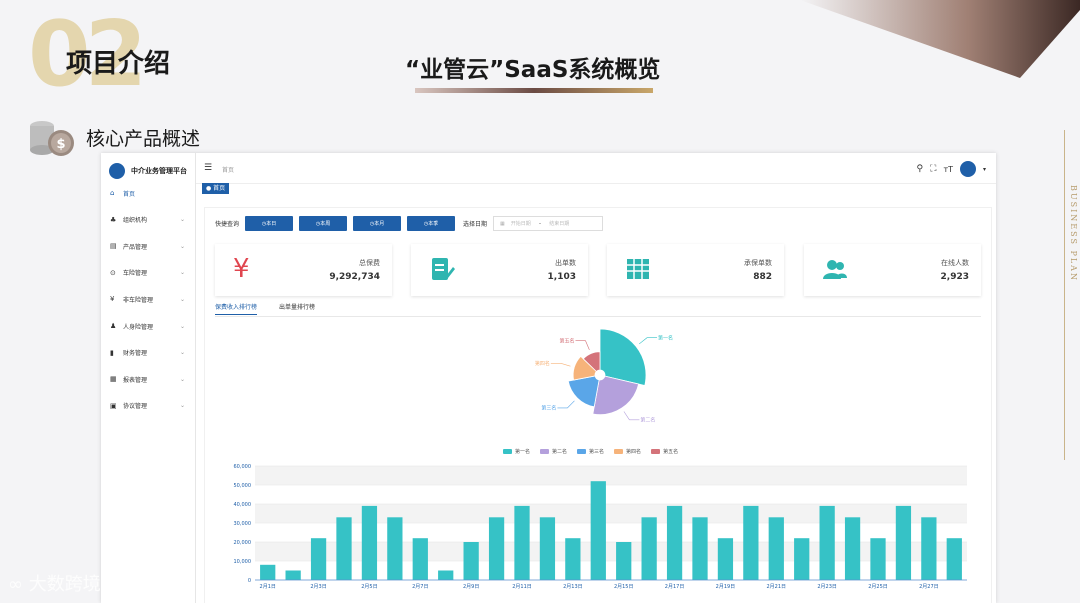  What do you see at coordinates (377, 223) in the screenshot?
I see `this-month-button: ◷ 本月` at bounding box center [377, 223].